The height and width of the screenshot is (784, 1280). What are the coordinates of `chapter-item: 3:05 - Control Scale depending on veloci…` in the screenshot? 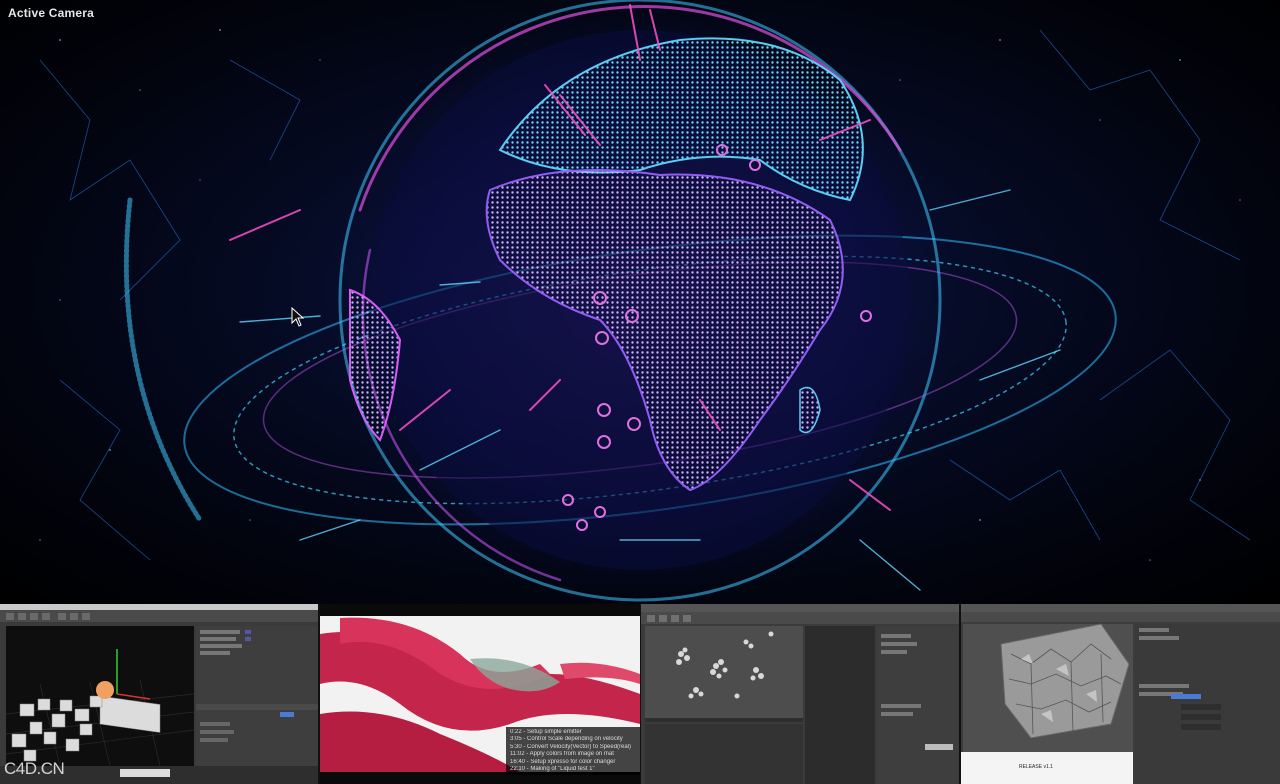 It's located at (573, 739).